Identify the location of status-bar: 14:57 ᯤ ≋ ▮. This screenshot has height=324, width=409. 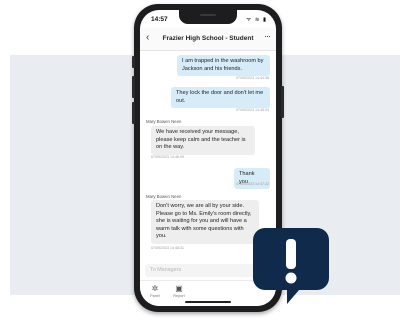
(208, 19).